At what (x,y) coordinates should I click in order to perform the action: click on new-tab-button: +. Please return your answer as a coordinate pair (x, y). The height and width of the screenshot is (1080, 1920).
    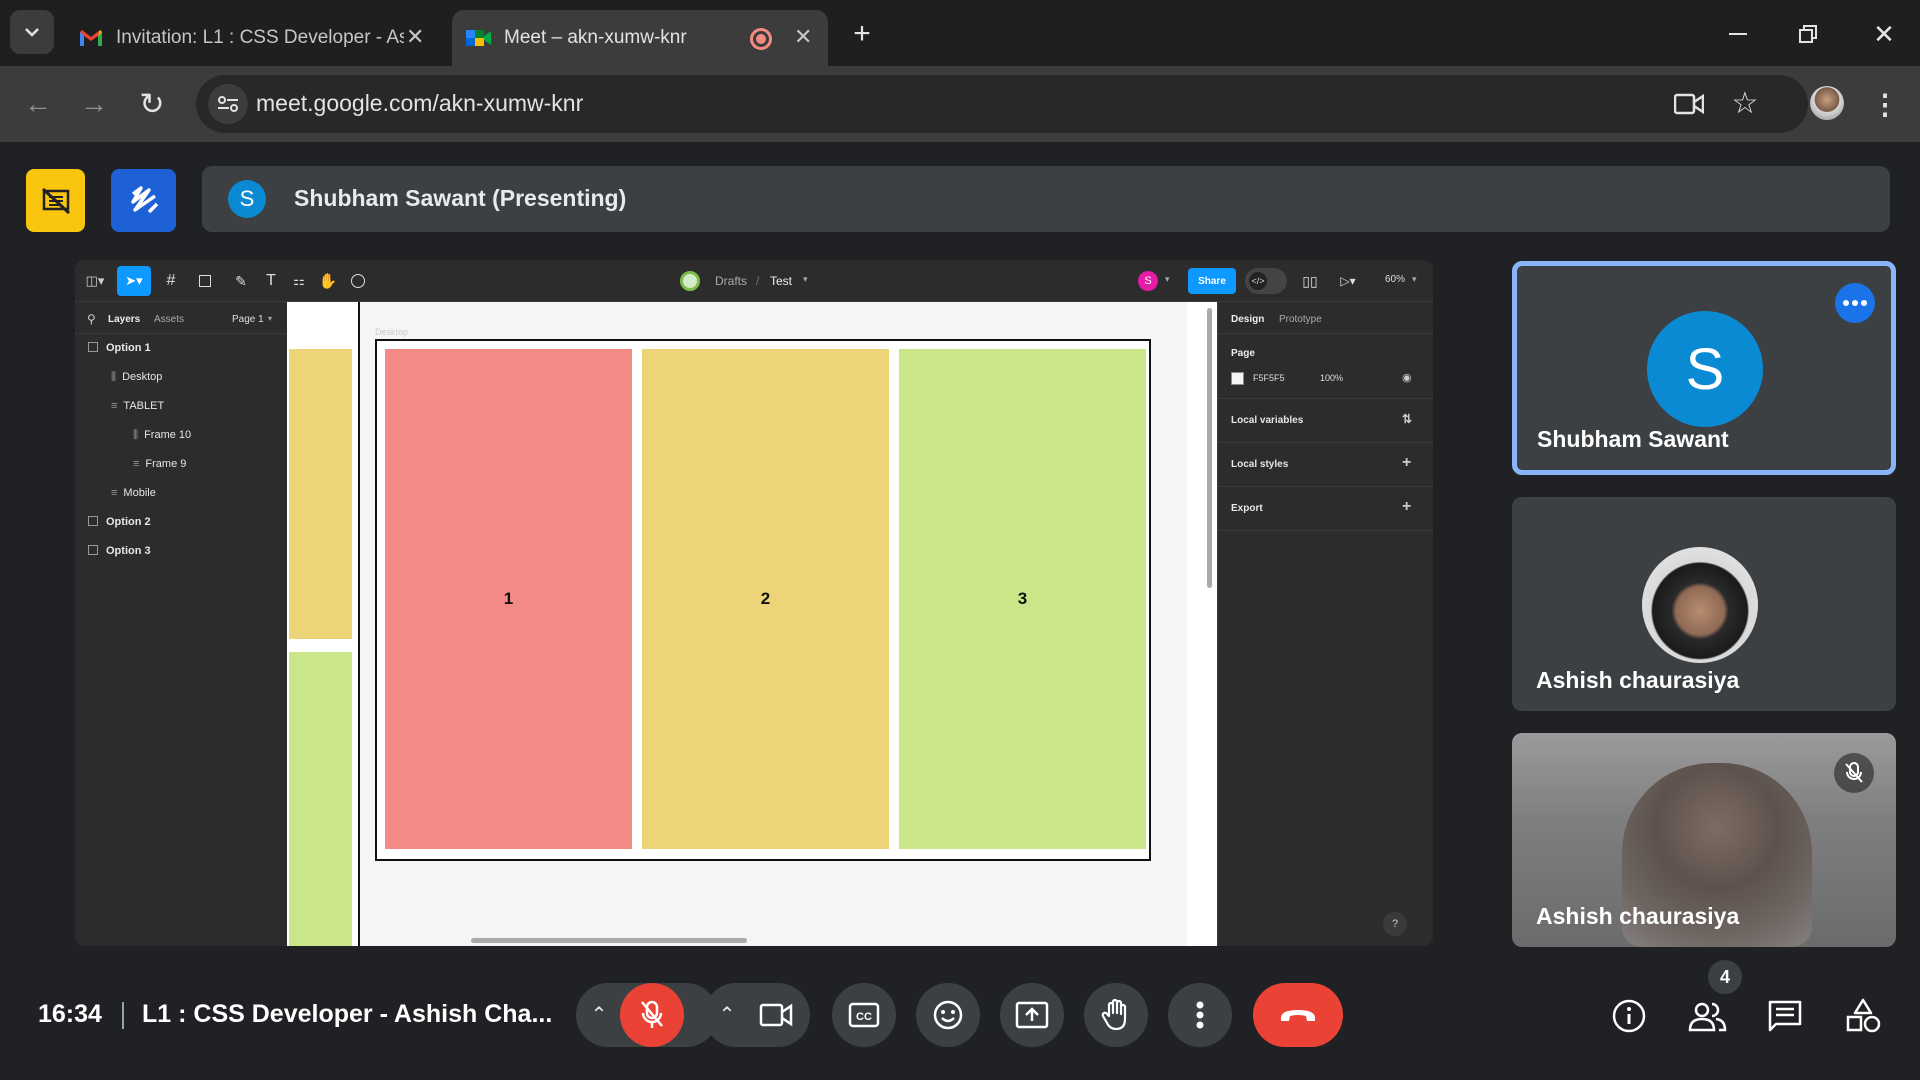
    Looking at the image, I should click on (862, 33).